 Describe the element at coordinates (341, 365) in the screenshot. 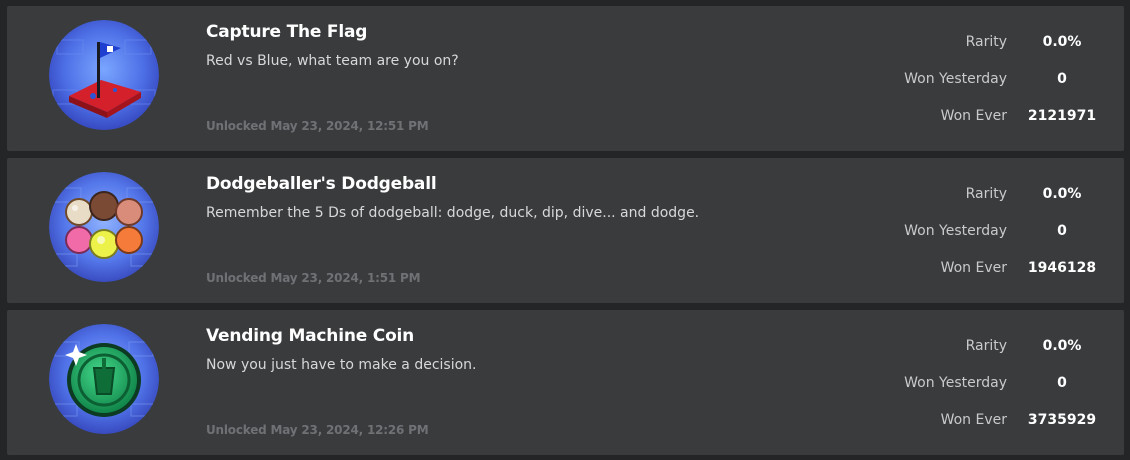

I see `badge-description: Now you just have to make a decision.` at that location.